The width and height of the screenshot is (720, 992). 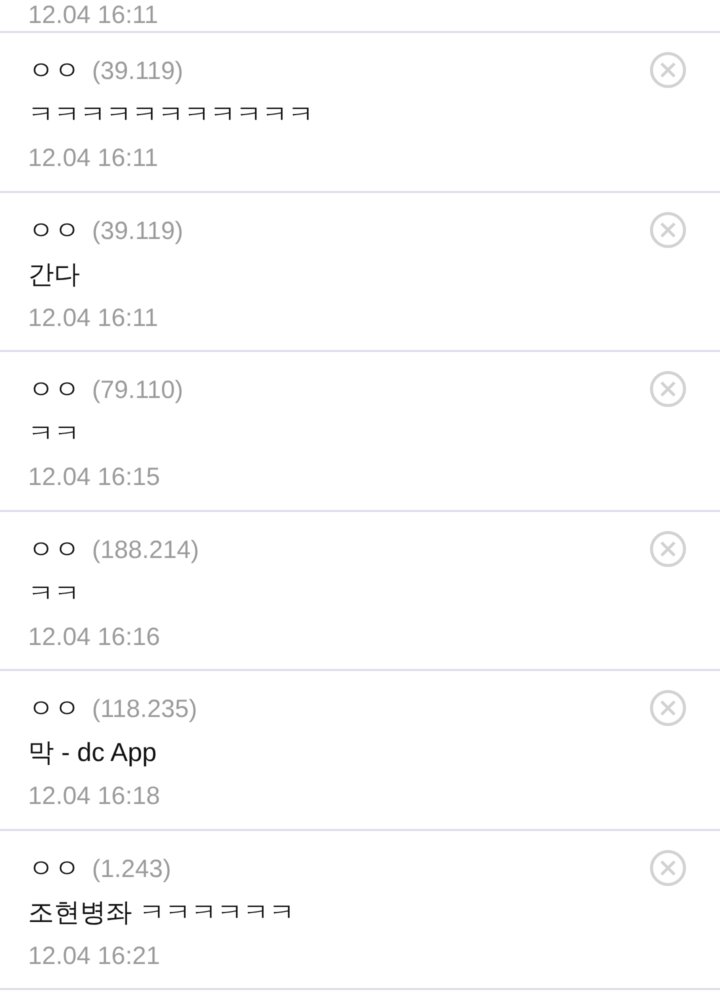 What do you see at coordinates (94, 636) in the screenshot?
I see `comment-date: 12.04 16:16` at bounding box center [94, 636].